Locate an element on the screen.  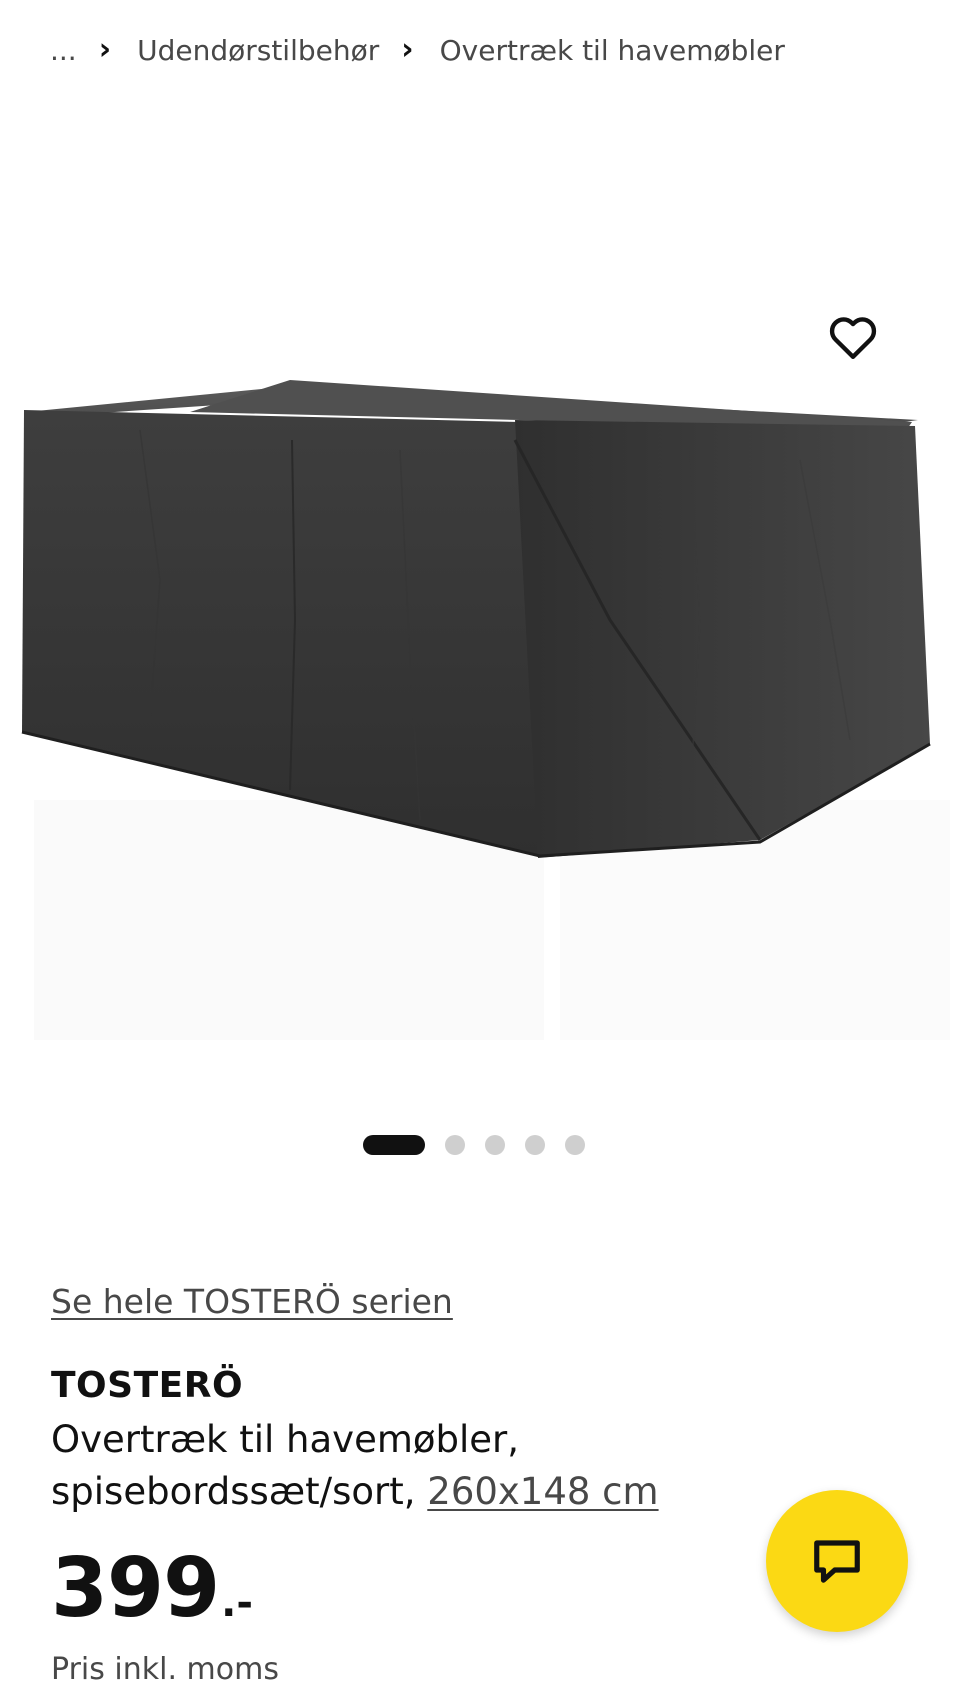
product-description-line2: spisebordssæt/sort, is located at coordinates (239, 1491).